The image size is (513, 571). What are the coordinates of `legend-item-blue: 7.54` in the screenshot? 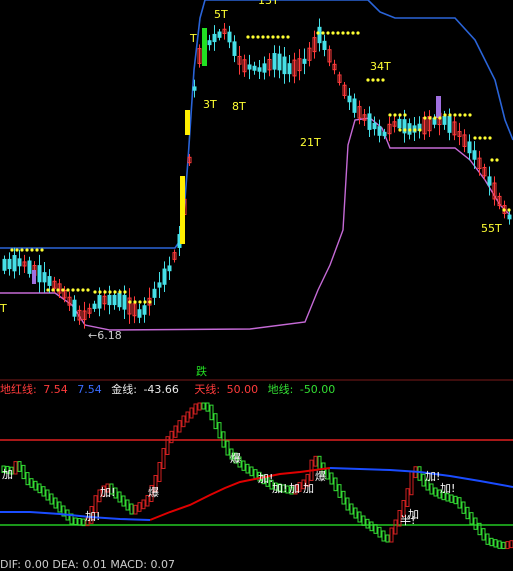 It's located at (89, 389).